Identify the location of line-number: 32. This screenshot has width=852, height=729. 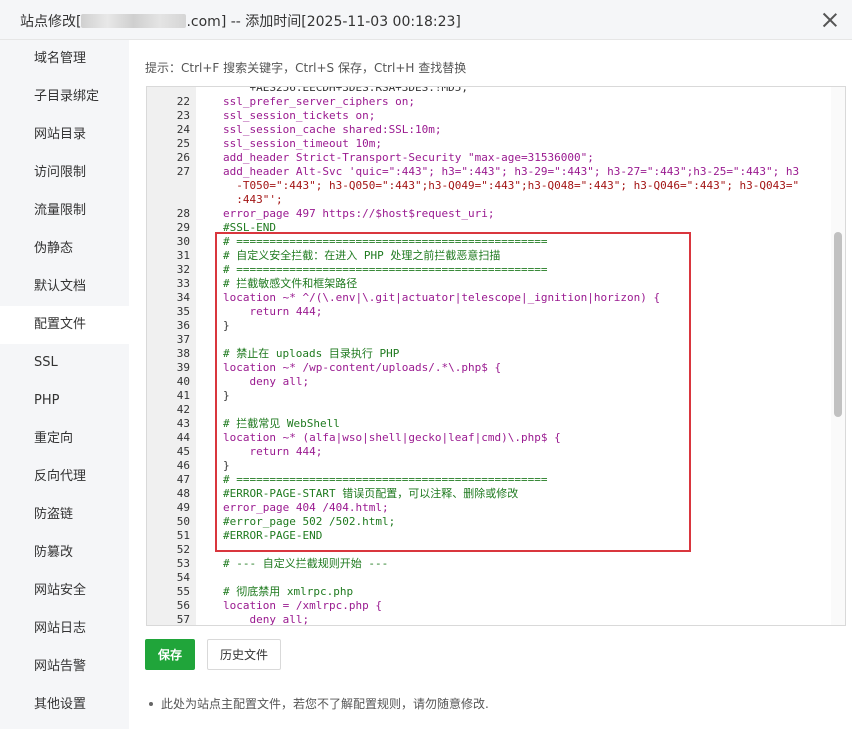
(183, 269).